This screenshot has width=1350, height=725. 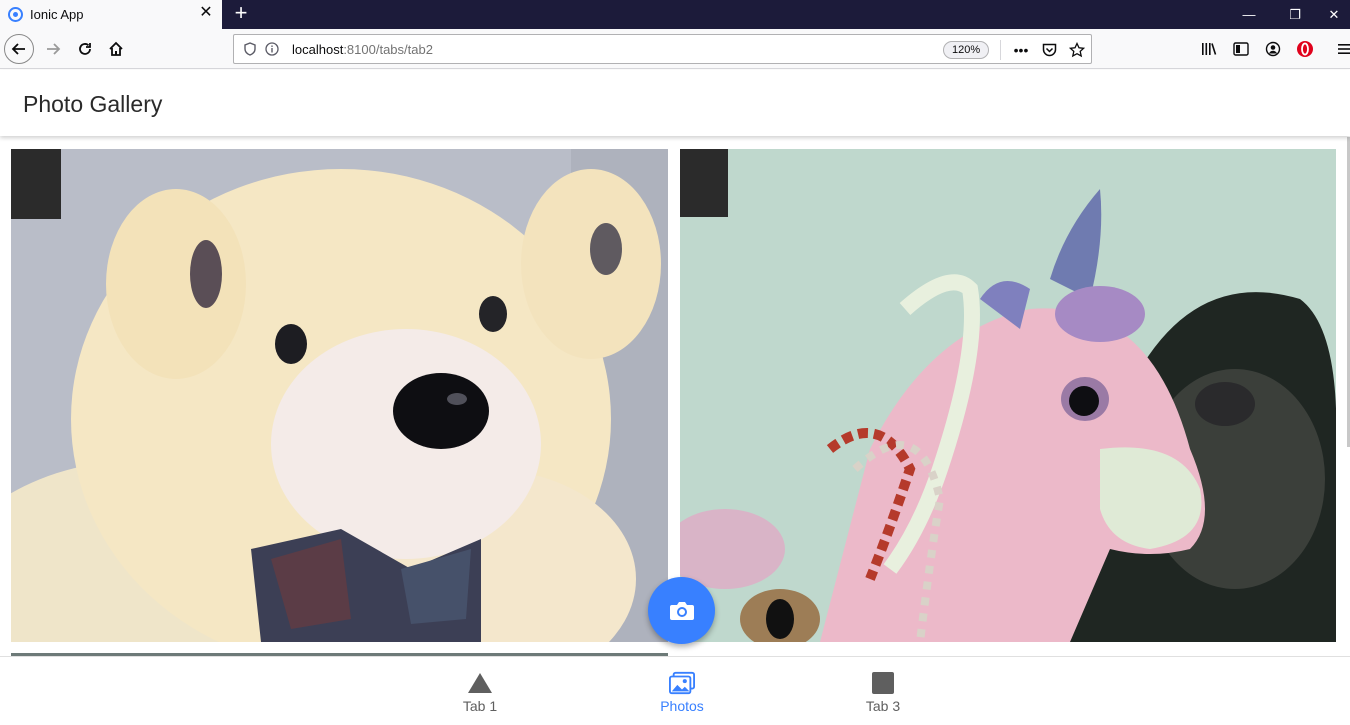 I want to click on library-icon, so click(x=1209, y=49).